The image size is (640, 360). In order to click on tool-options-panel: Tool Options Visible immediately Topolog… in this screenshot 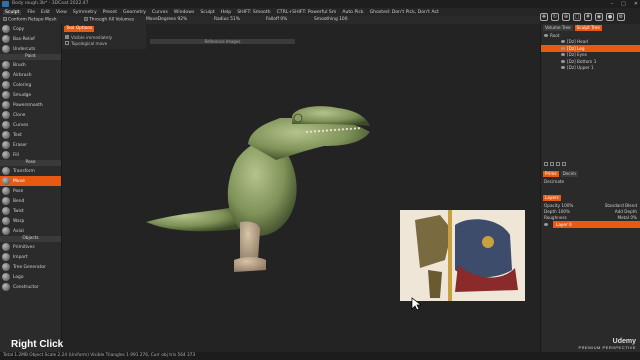, I will do `click(104, 36)`.